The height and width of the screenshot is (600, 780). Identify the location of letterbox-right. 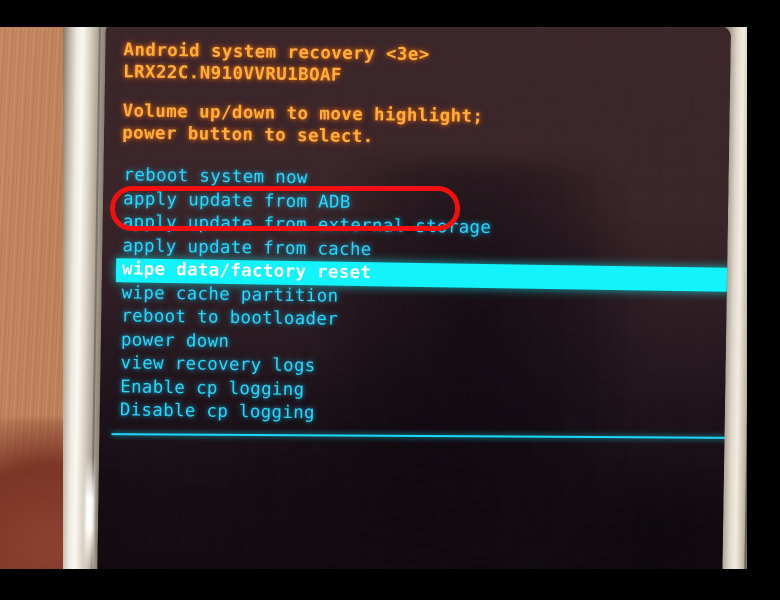
(763, 300).